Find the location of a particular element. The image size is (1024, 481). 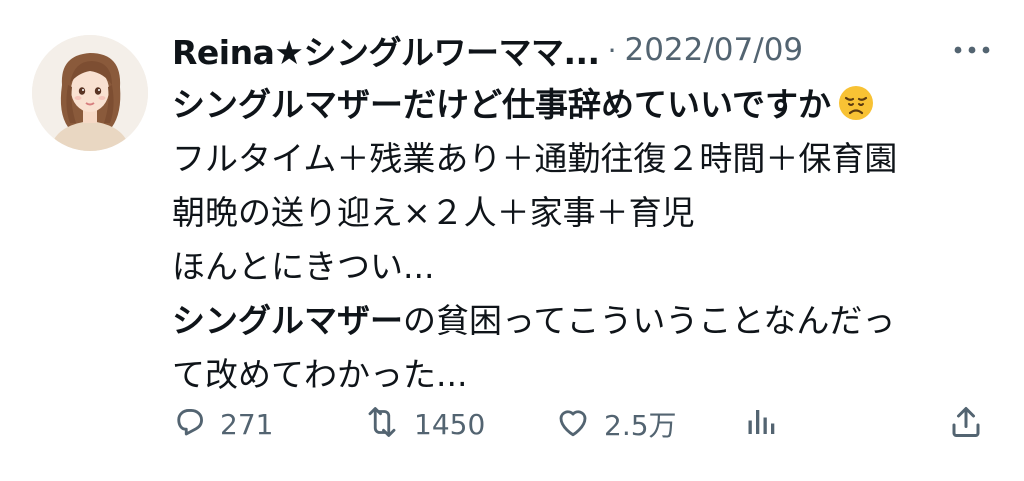

body-line-1-bold: シングルマザーだけど仕事辞めていいですか is located at coordinates (502, 104).